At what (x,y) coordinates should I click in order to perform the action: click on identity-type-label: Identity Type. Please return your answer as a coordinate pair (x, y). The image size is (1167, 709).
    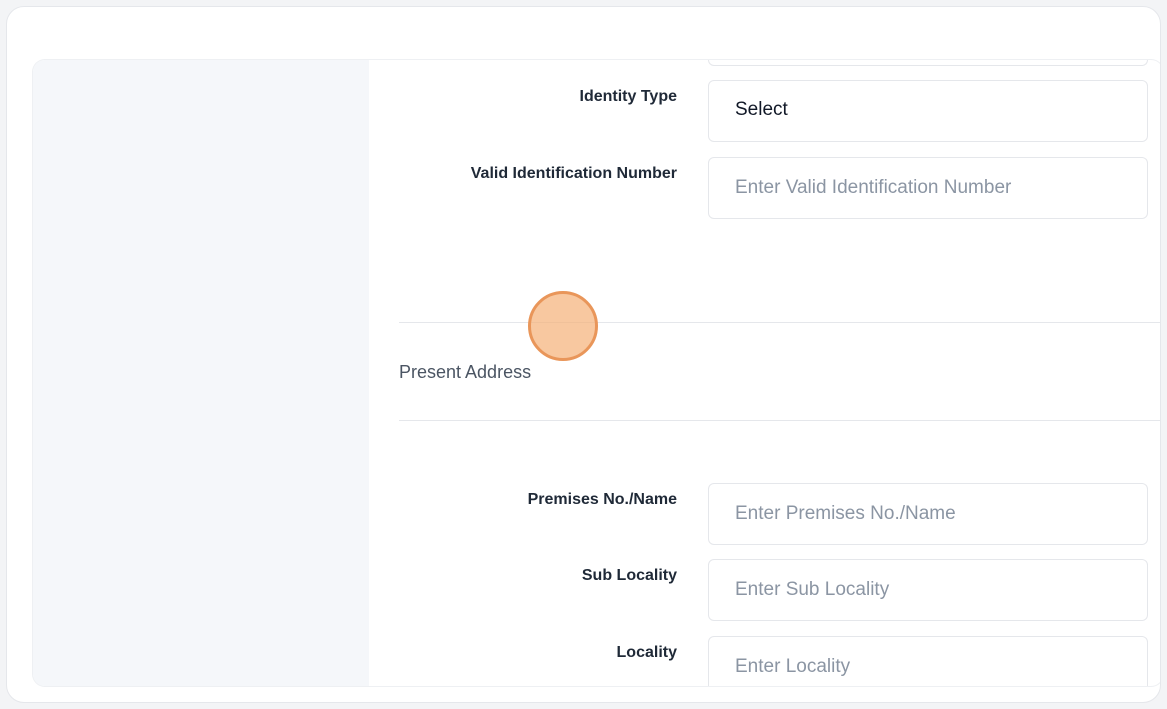
    Looking at the image, I should click on (628, 96).